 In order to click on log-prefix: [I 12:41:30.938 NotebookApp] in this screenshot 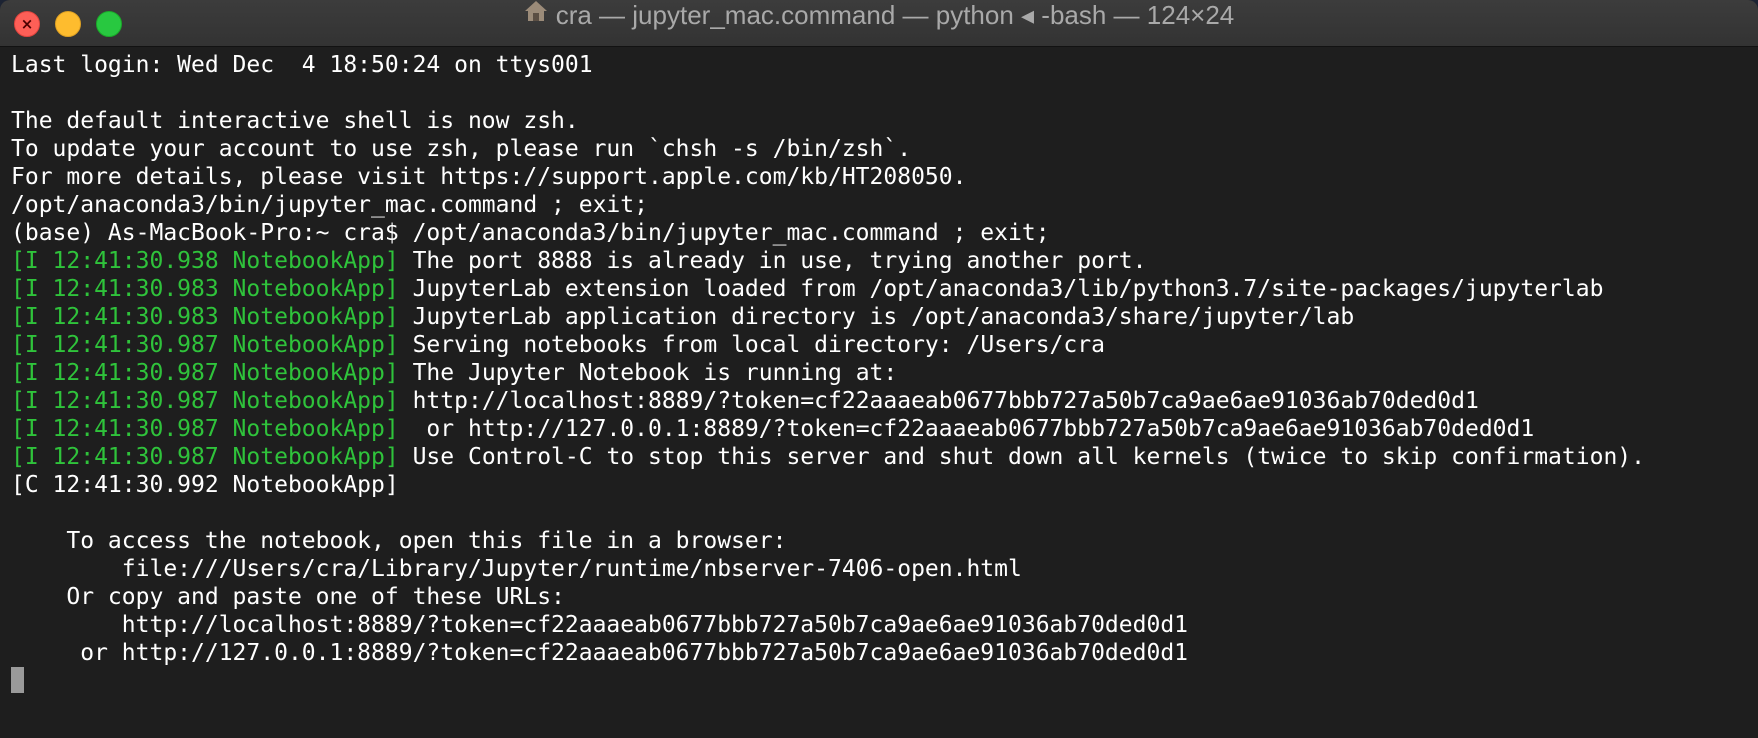, I will do `click(205, 261)`.